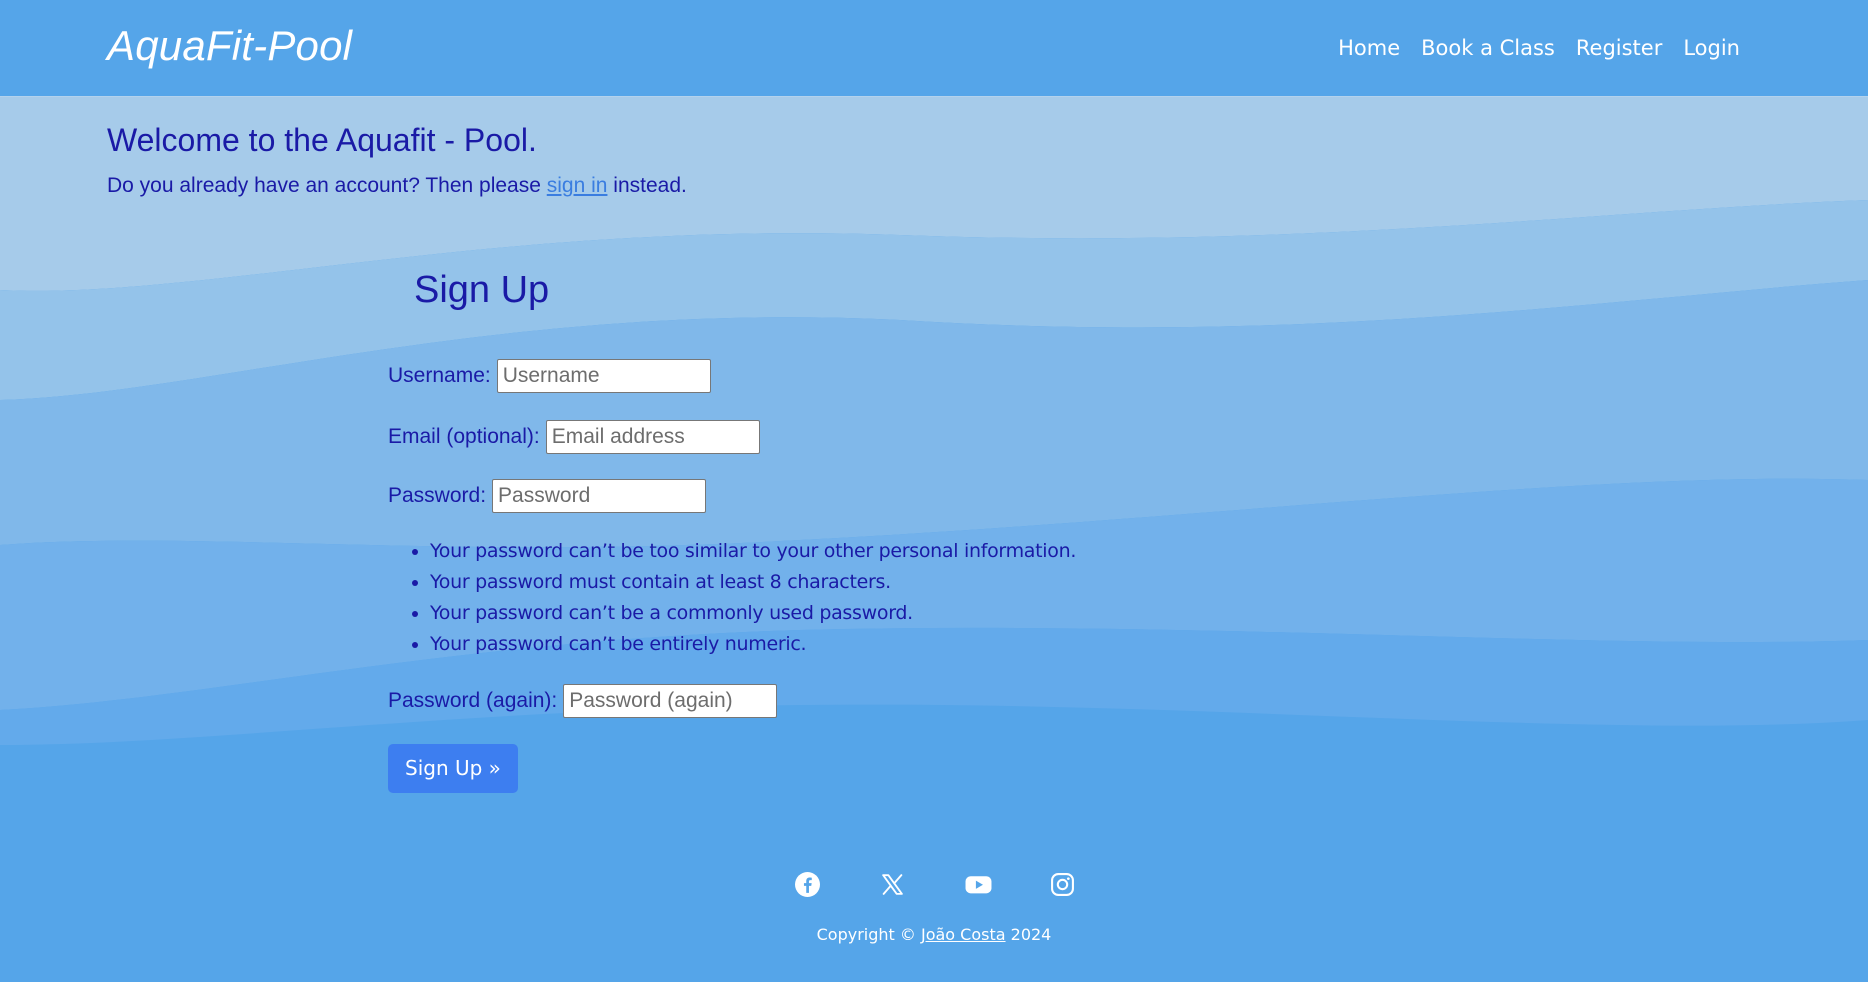 The width and height of the screenshot is (1868, 982). What do you see at coordinates (807, 884) in the screenshot?
I see `facebook-icon` at bounding box center [807, 884].